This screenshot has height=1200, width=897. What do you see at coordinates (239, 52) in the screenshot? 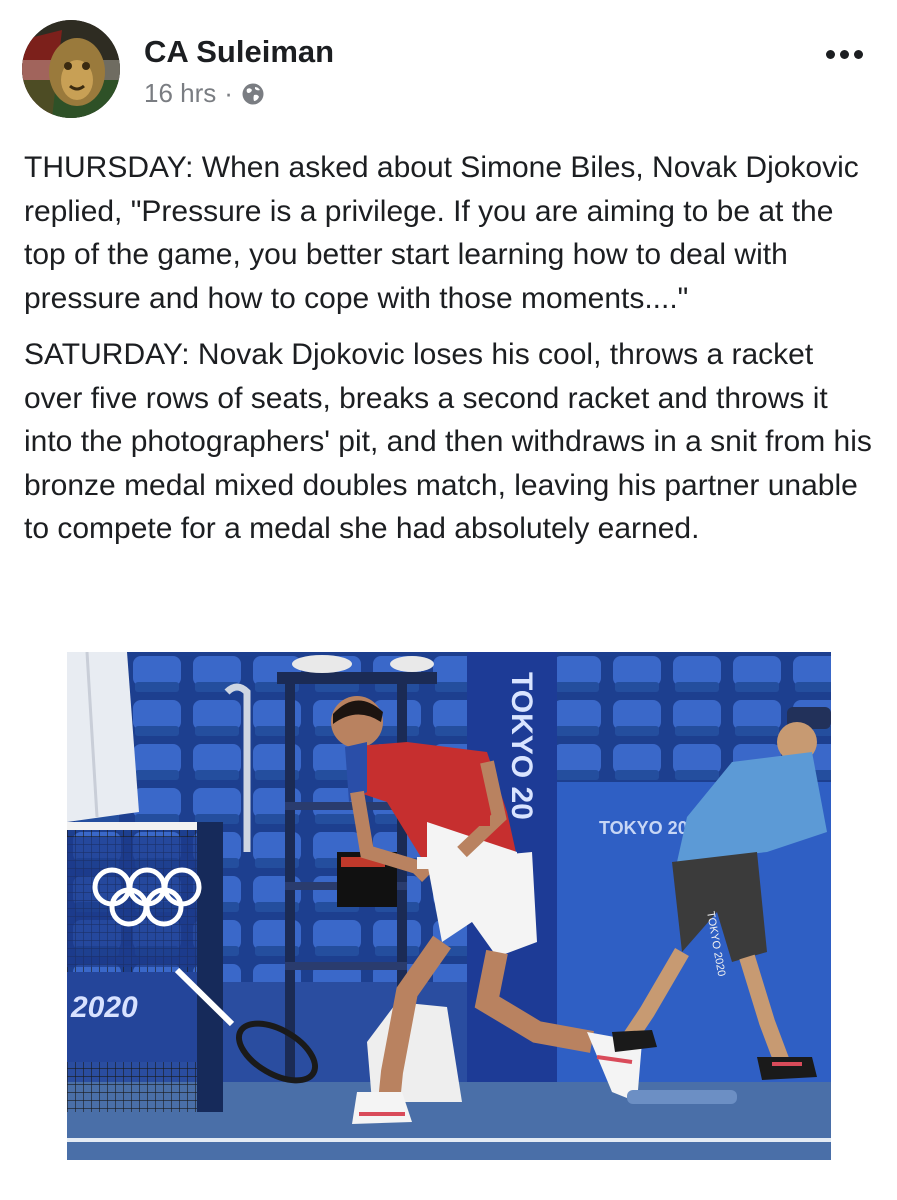
I see `author-name: CA Suleiman` at bounding box center [239, 52].